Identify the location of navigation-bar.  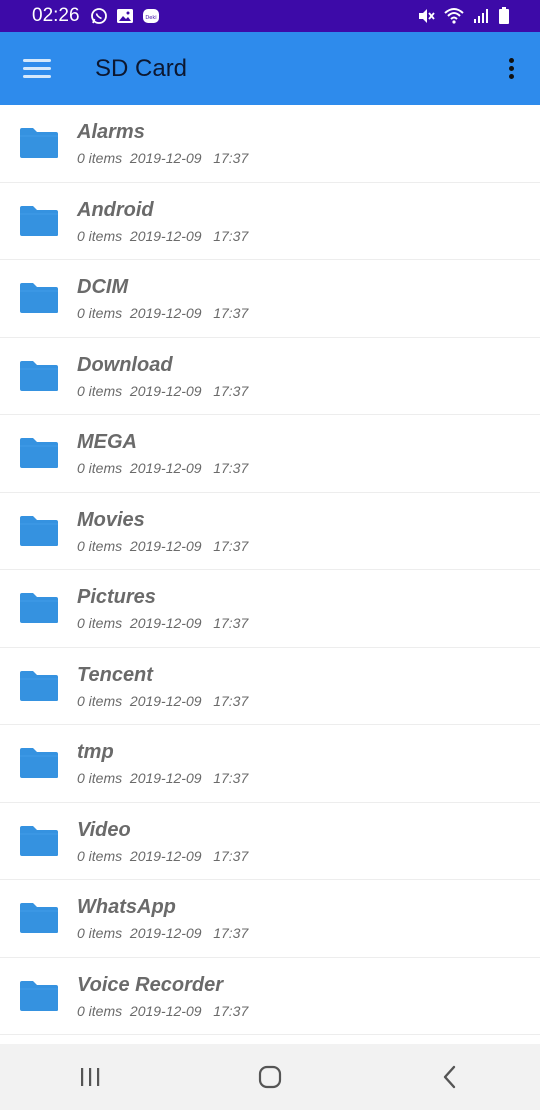
(270, 1077).